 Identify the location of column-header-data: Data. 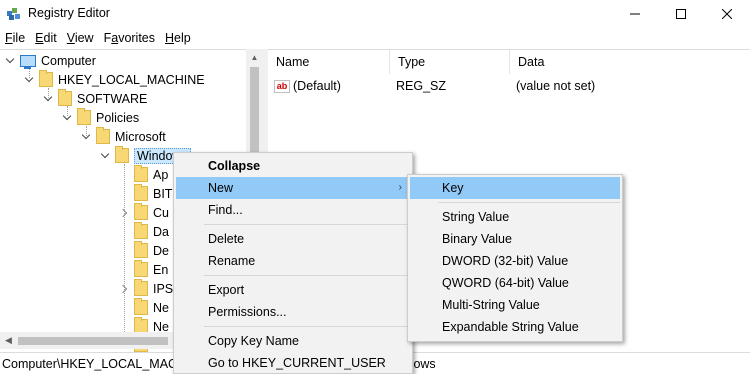
(630, 62).